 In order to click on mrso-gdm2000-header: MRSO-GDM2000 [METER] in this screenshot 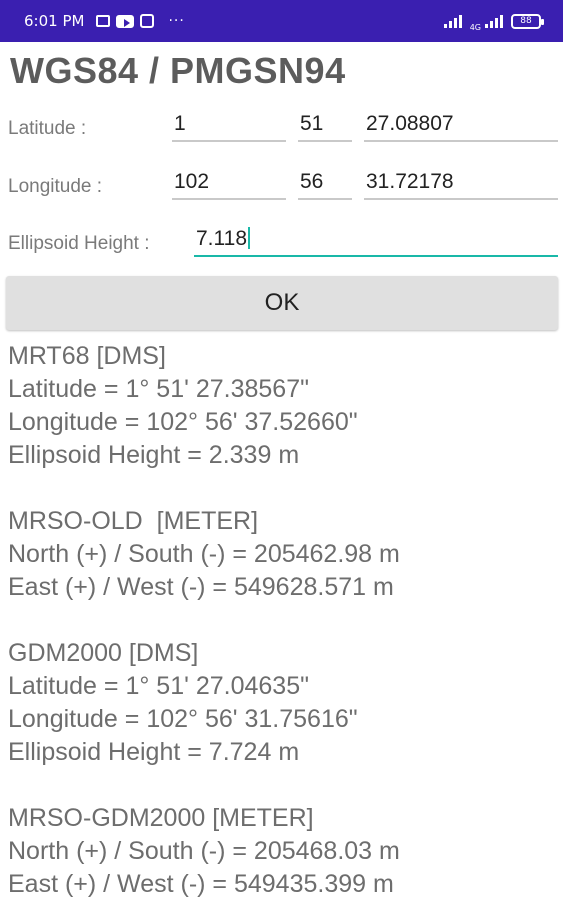, I will do `click(161, 818)`.